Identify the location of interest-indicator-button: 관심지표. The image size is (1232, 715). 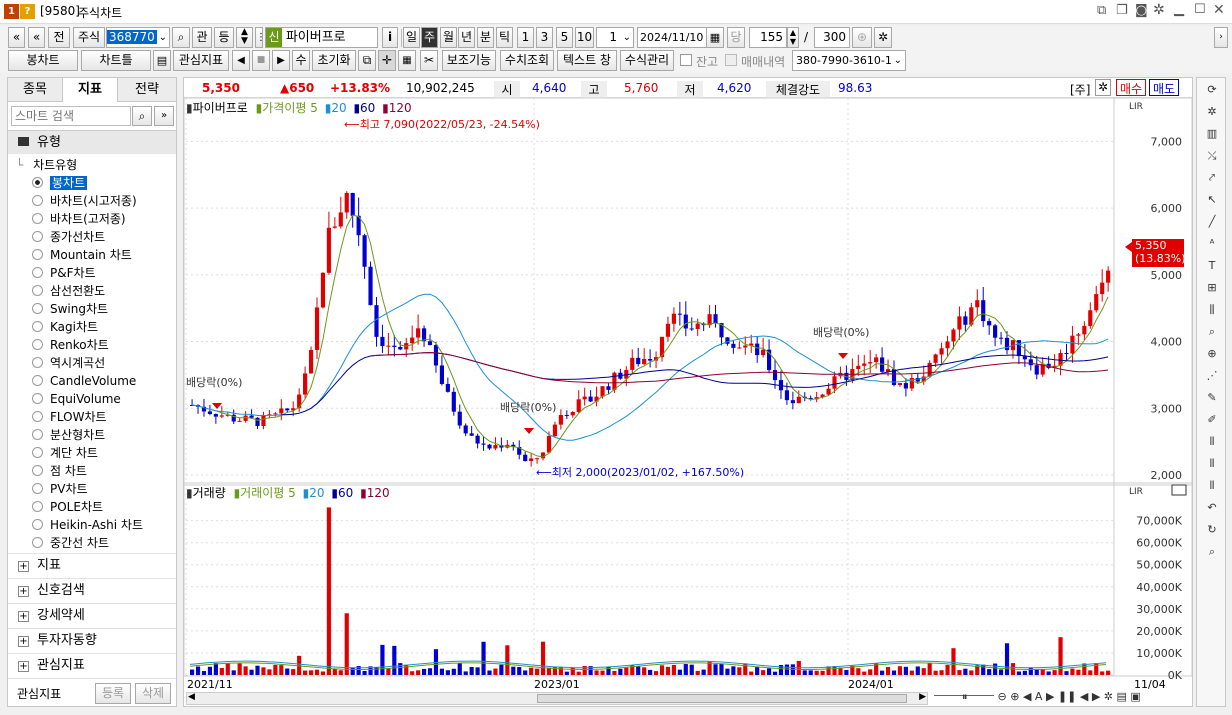
(201, 60).